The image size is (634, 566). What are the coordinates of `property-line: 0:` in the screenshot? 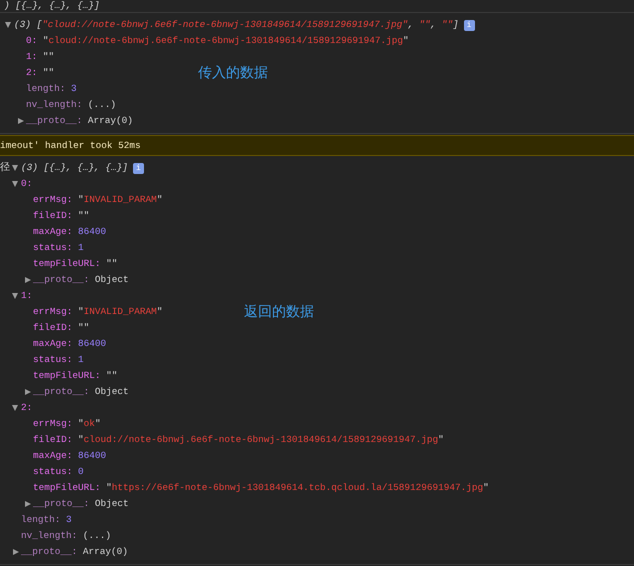 It's located at (26, 184).